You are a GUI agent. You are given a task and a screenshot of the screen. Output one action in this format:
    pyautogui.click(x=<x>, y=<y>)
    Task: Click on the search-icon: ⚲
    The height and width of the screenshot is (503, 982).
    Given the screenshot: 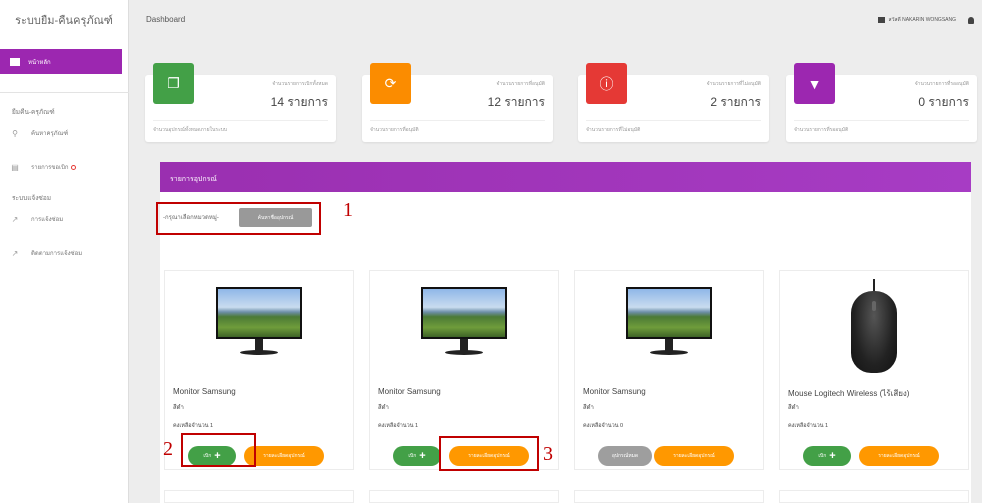 What is the action you would take?
    pyautogui.click(x=15, y=133)
    